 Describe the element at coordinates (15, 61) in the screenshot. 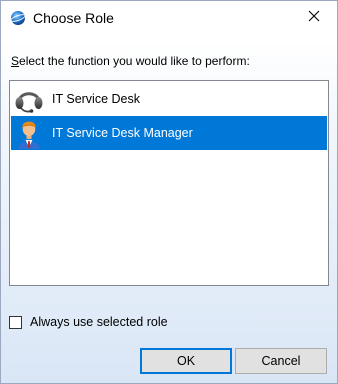

I see `instruction-accelerator: S` at that location.